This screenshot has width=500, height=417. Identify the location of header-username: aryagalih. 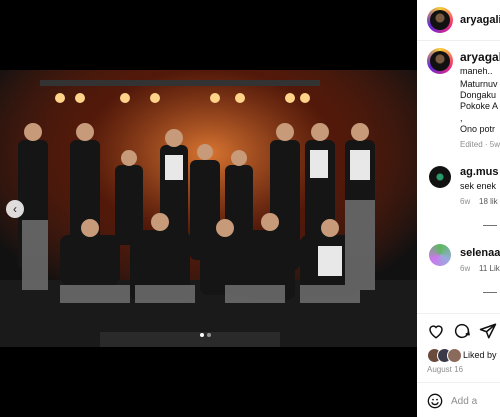
(480, 20).